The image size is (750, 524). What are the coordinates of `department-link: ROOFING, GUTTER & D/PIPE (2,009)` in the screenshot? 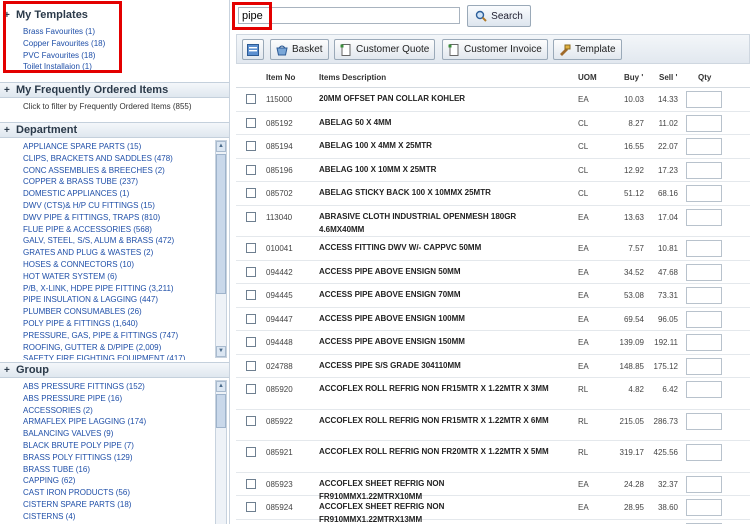 It's located at (126, 348).